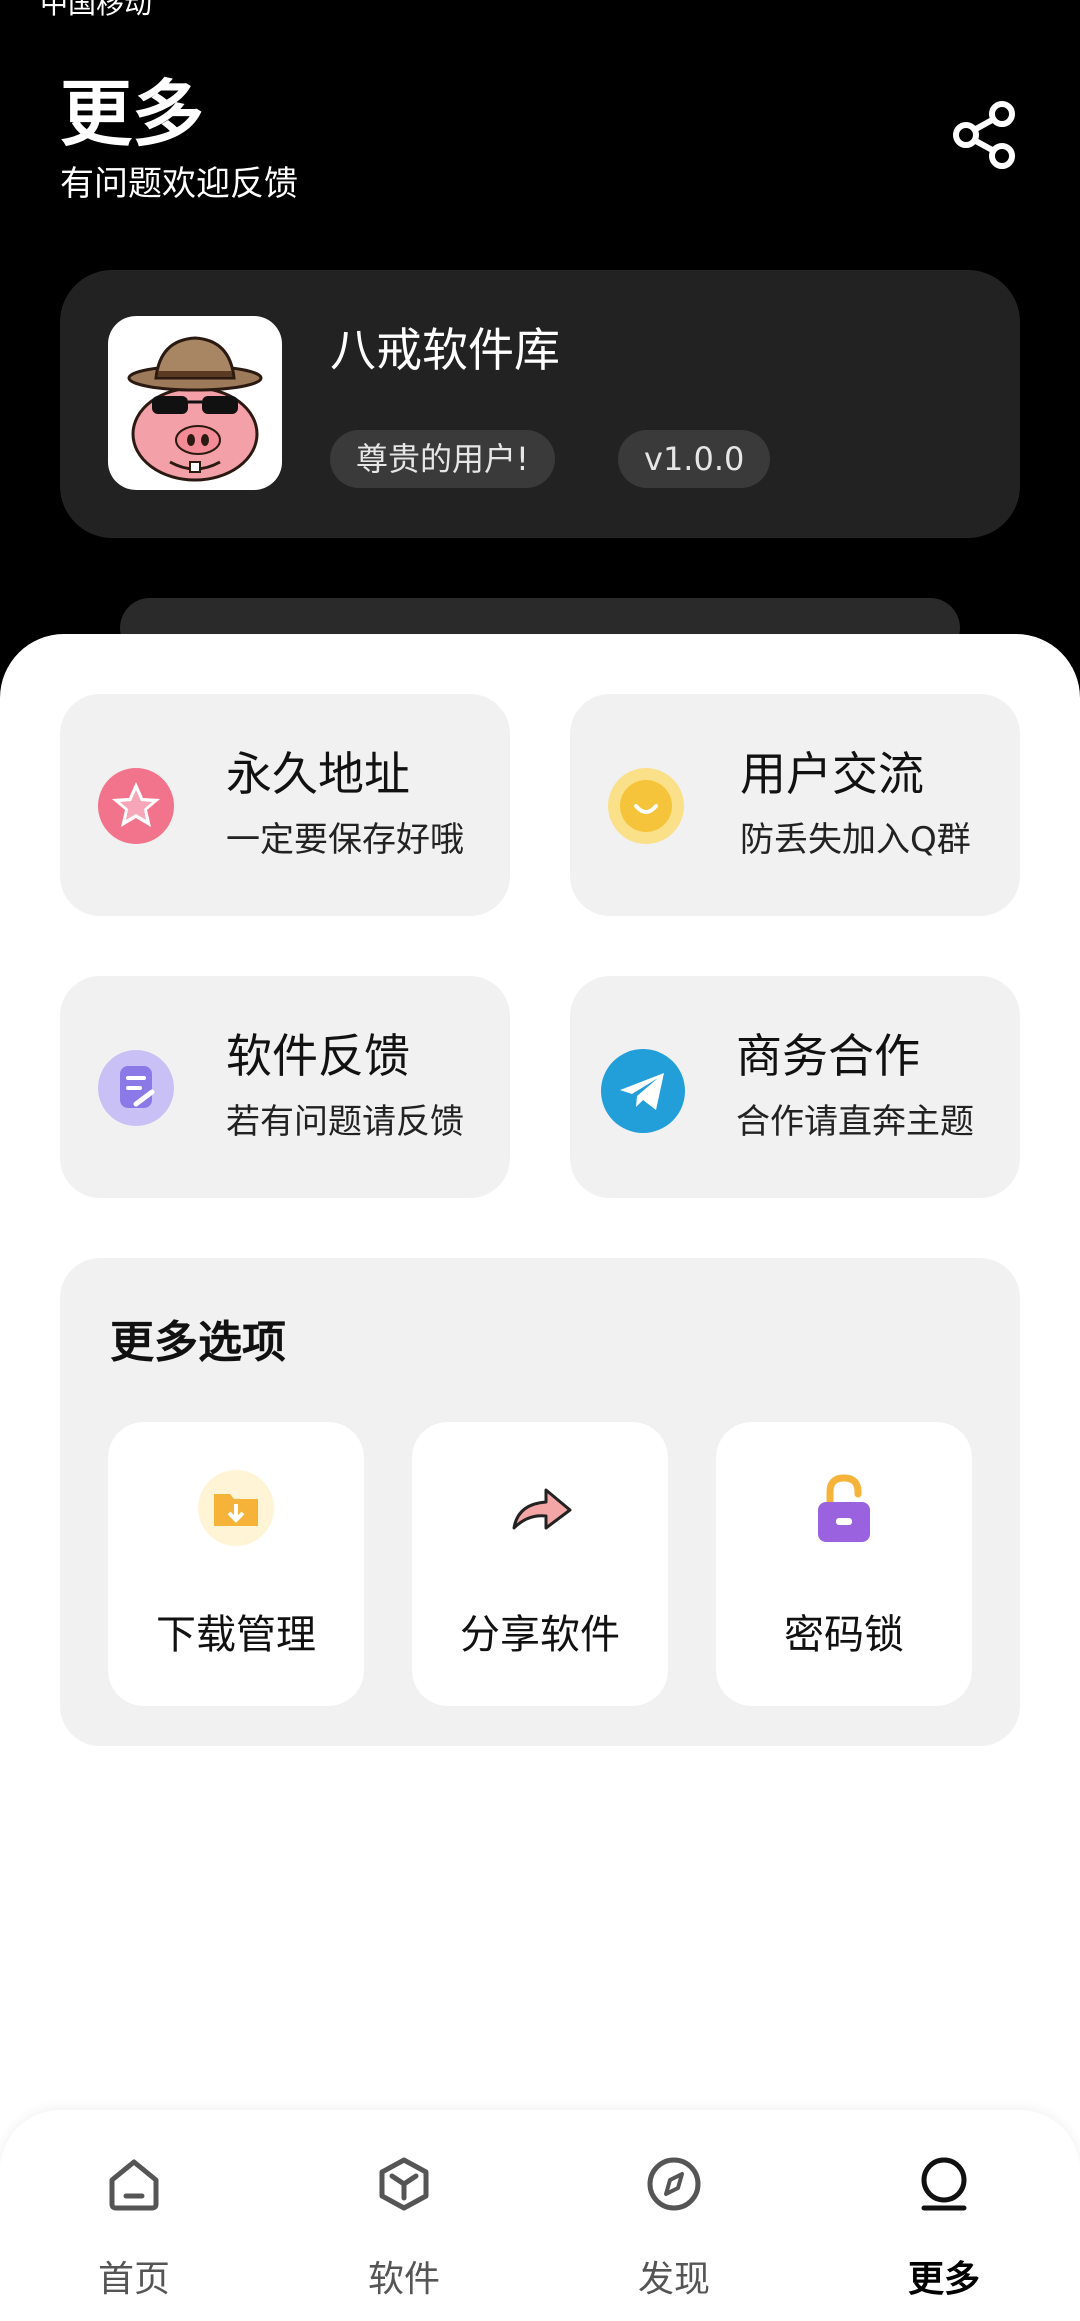  I want to click on tile-title: 商务合作, so click(828, 1056).